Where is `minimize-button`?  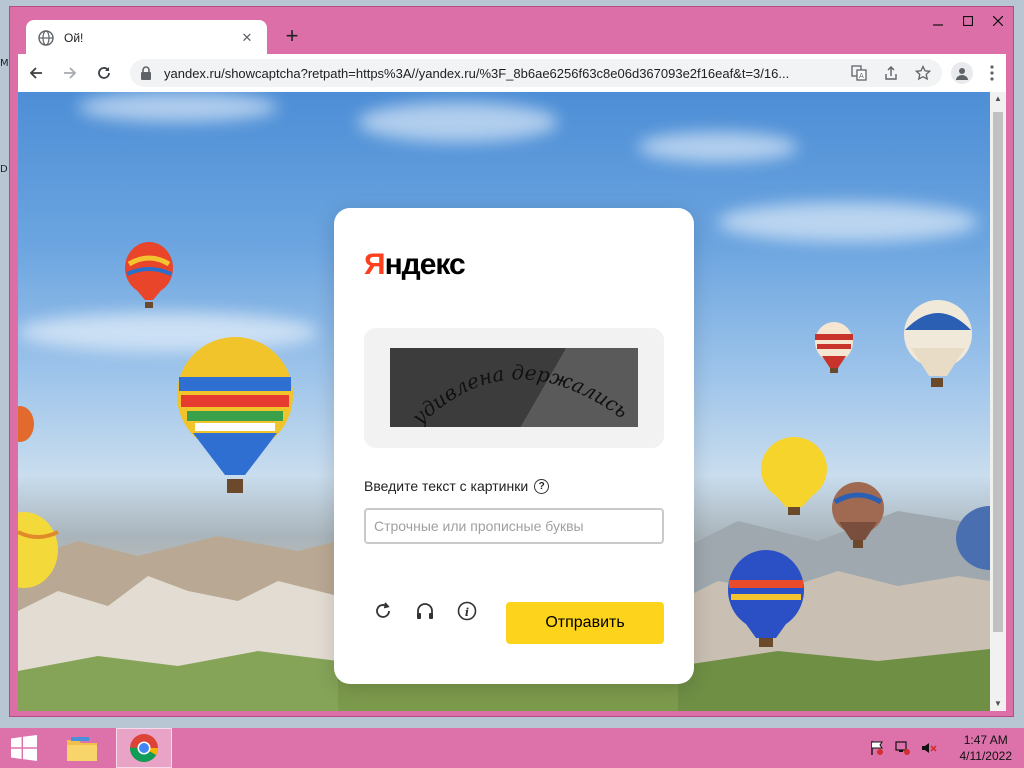
minimize-button is located at coordinates (938, 21).